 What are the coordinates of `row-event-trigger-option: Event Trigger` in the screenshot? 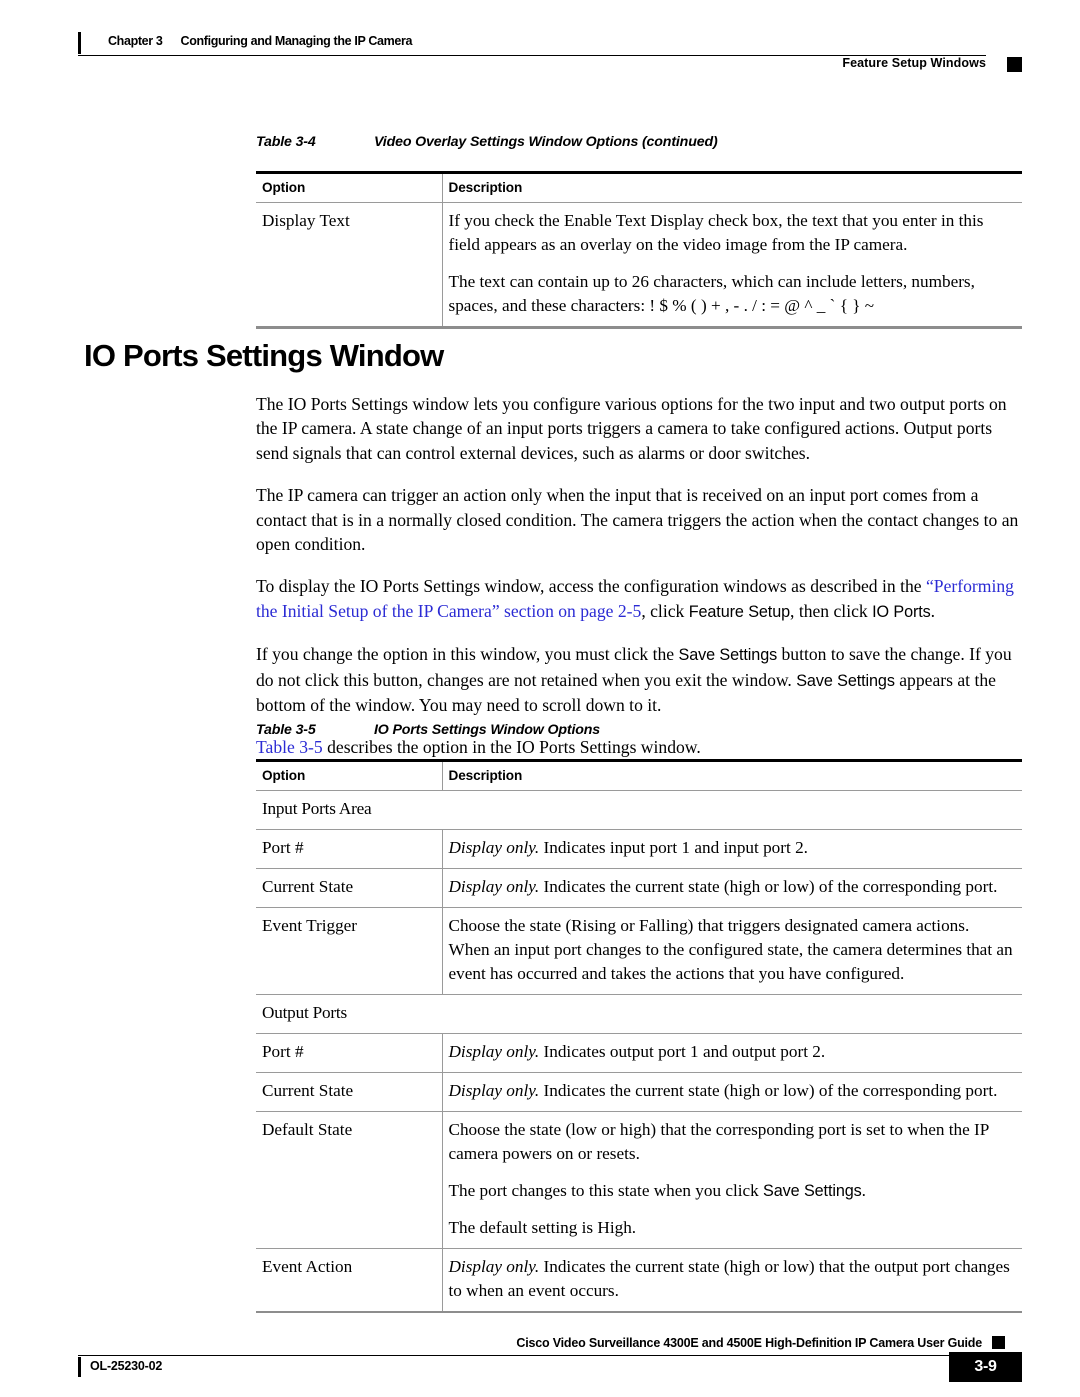 It's located at (349, 951).